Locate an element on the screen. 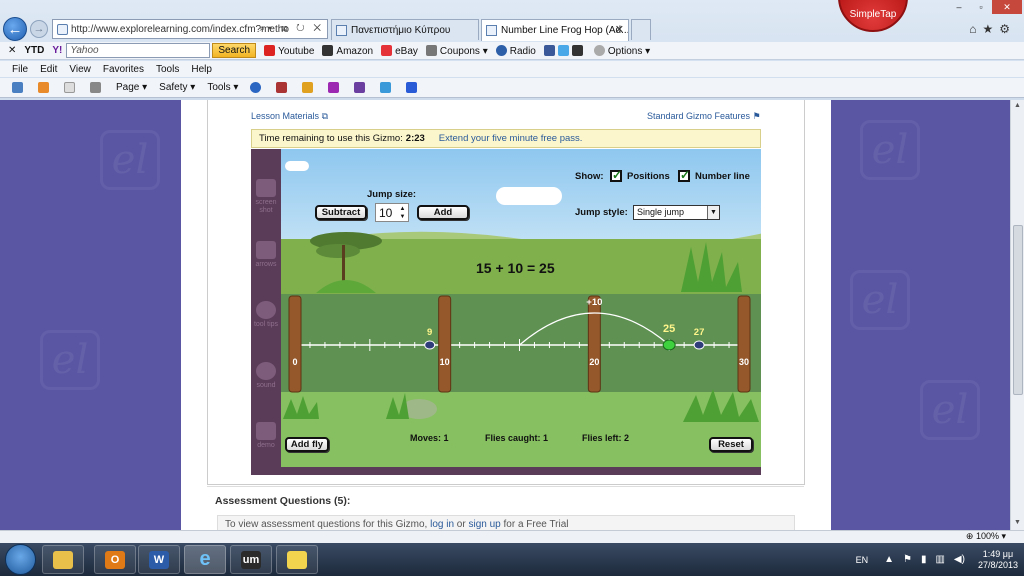 This screenshot has width=1024, height=576. settings-gear-icon: ⚙ is located at coordinates (1007, 29).